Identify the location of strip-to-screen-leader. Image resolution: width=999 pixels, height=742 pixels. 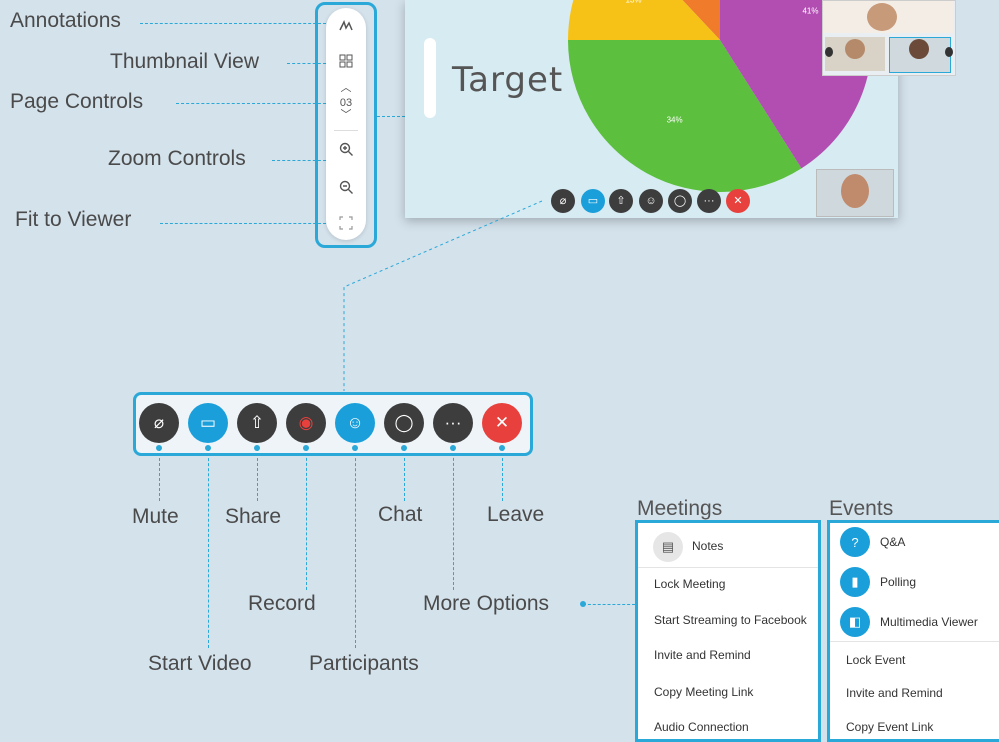
(391, 116).